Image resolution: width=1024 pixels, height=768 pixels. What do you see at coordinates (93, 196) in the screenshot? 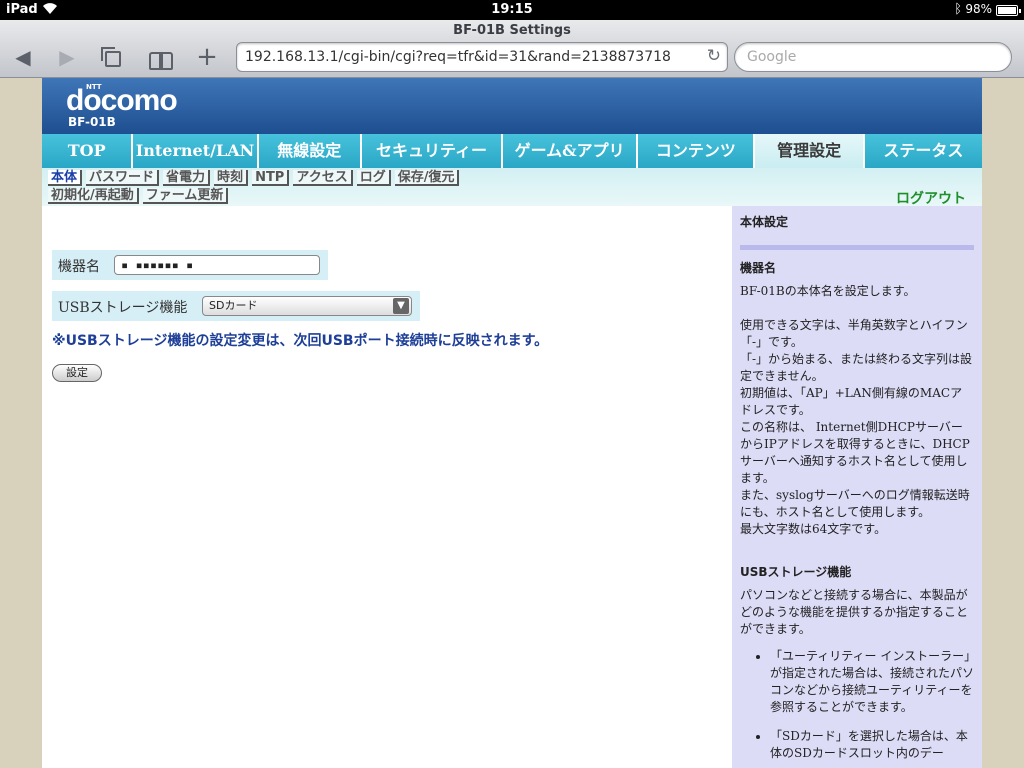
I see `sub-nav-item: 初期化/再起動` at bounding box center [93, 196].